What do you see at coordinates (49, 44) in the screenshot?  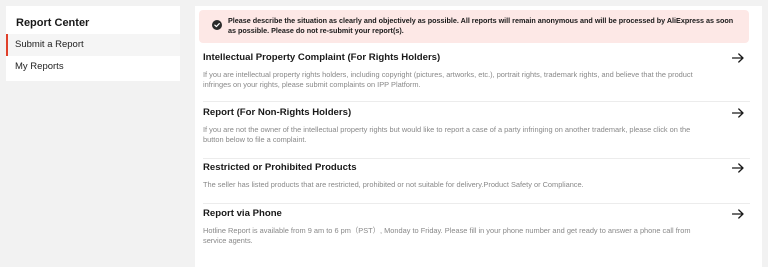 I see `sidebar-item-label: Submit a Report` at bounding box center [49, 44].